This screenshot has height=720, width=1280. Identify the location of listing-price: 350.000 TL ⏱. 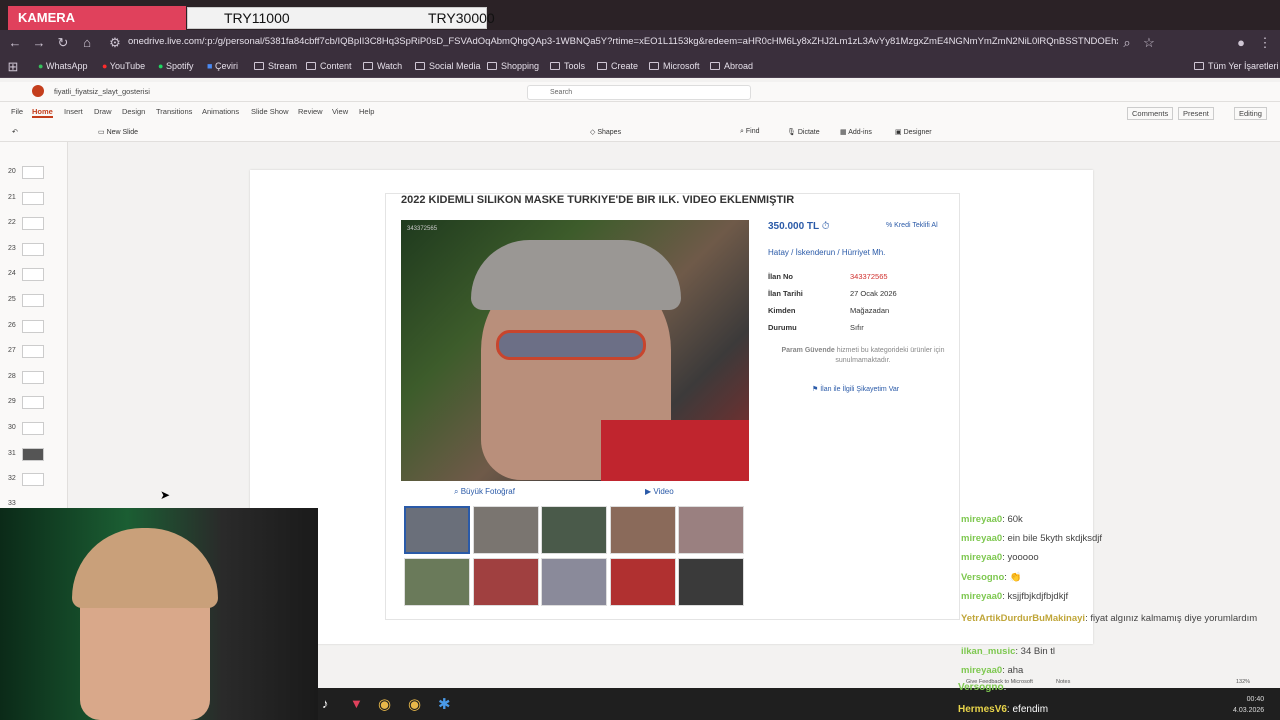
(799, 226).